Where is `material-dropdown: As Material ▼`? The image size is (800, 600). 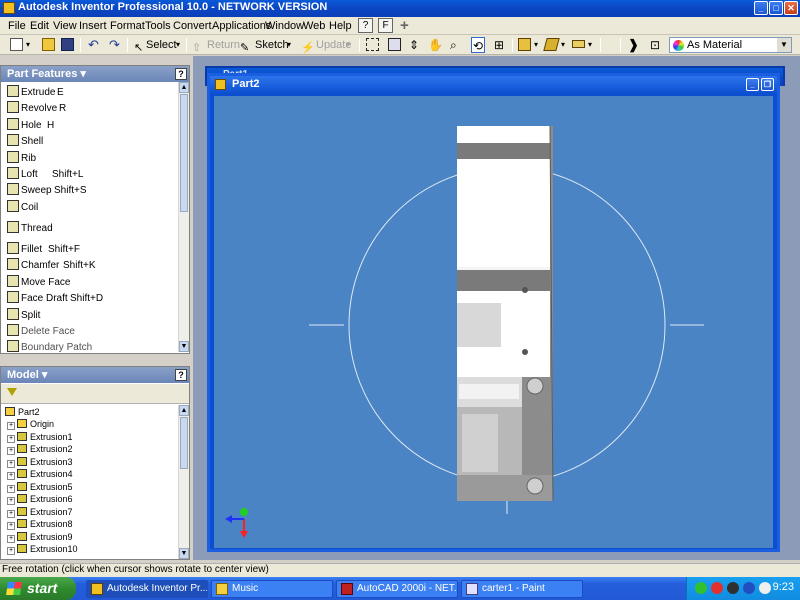
material-dropdown: As Material ▼ is located at coordinates (730, 45).